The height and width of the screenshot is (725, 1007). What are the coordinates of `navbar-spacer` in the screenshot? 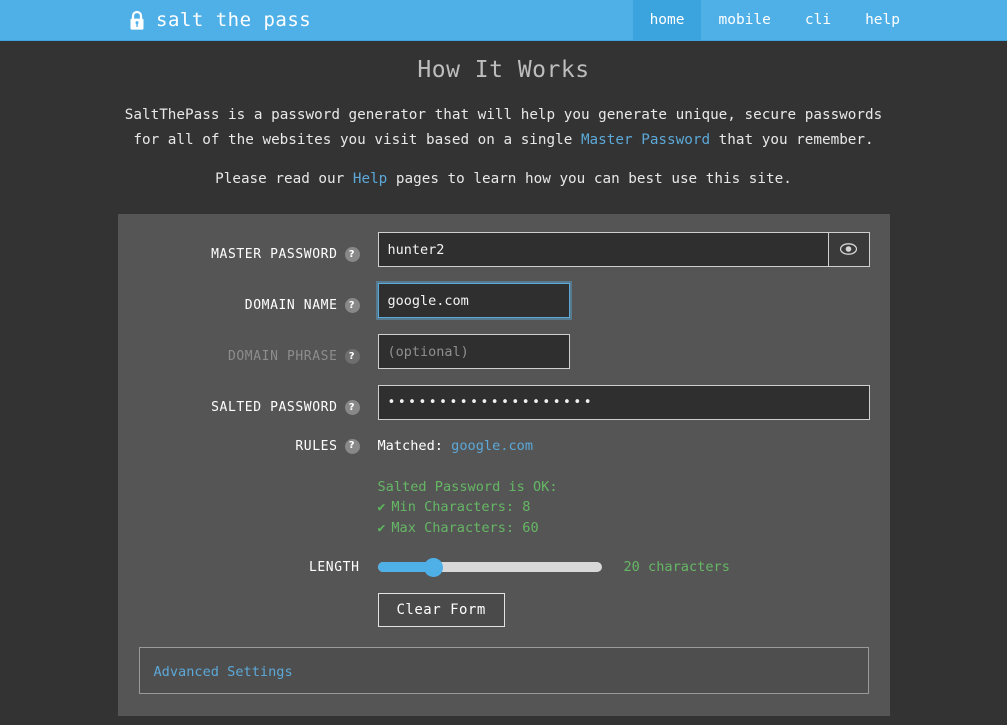 It's located at (471, 20).